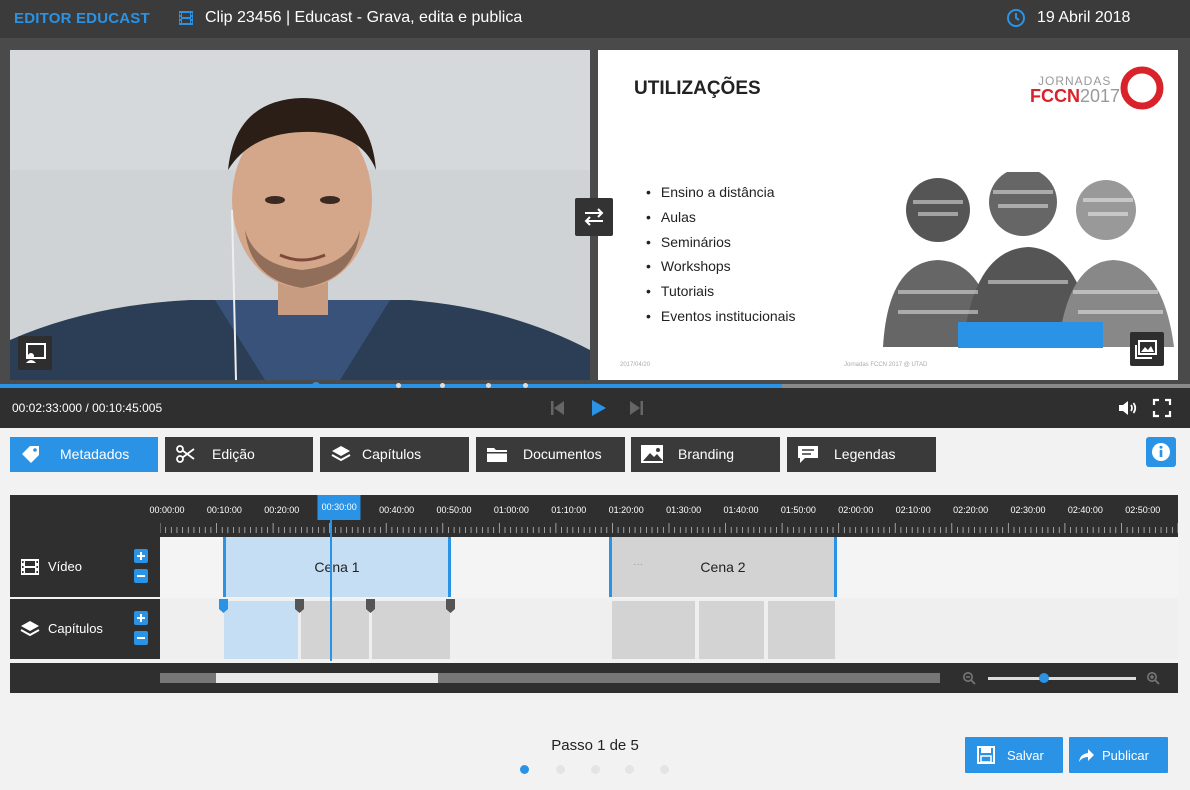 The height and width of the screenshot is (790, 1190). I want to click on tab-documentos: Documentos, so click(550, 454).